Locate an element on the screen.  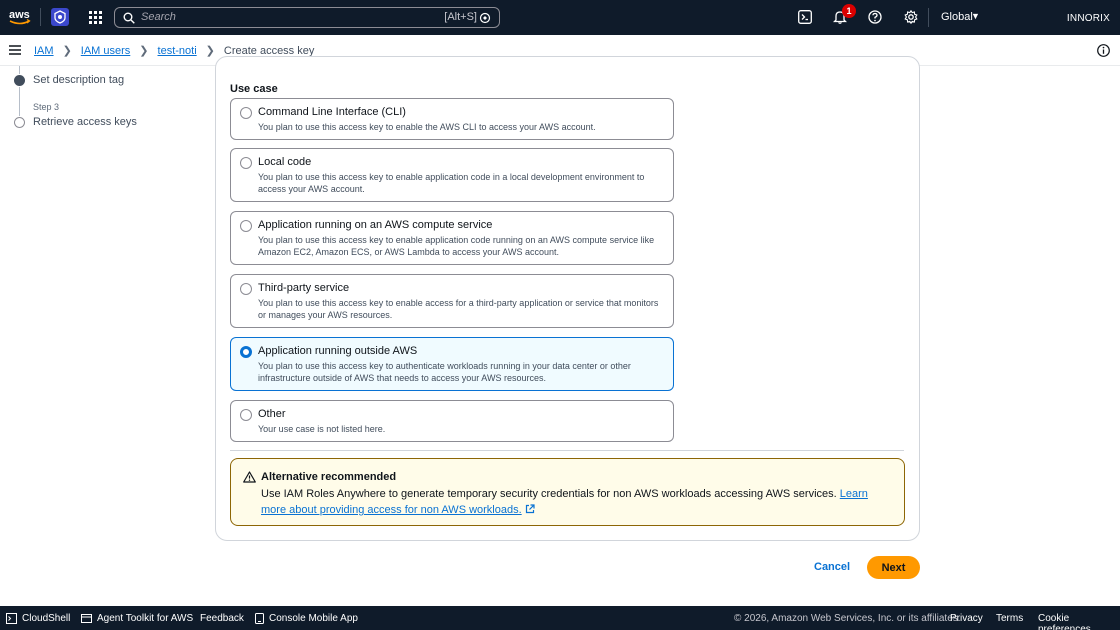
warning-icon is located at coordinates (249, 477).